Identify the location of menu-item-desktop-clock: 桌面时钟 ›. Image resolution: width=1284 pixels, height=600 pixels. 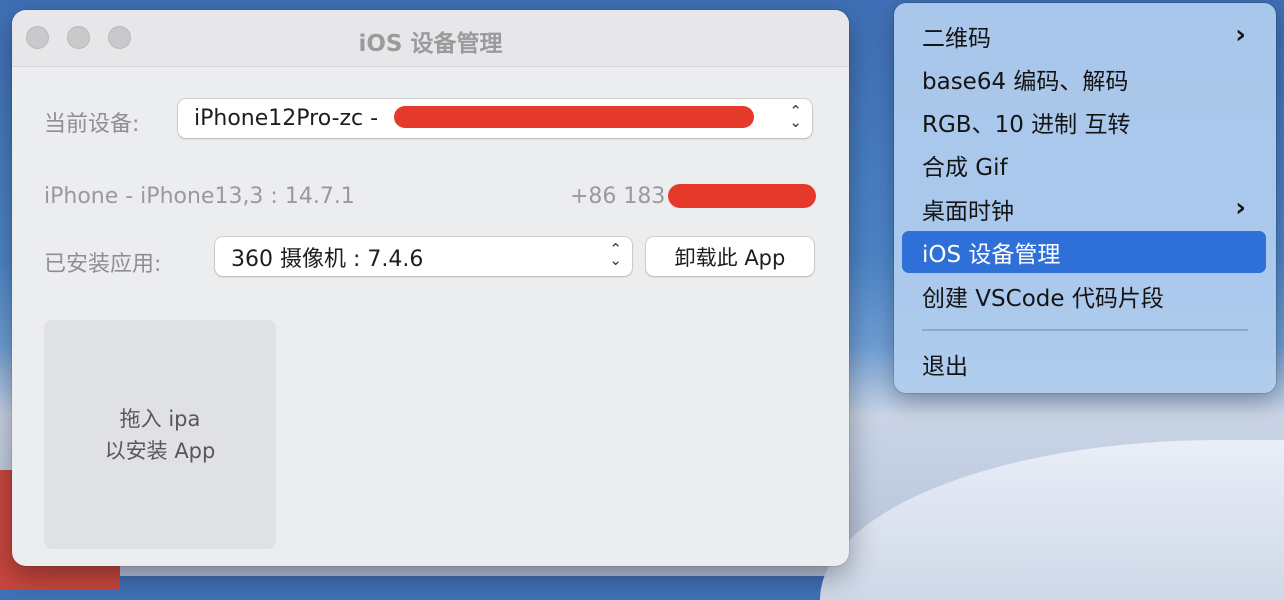
(1084, 209).